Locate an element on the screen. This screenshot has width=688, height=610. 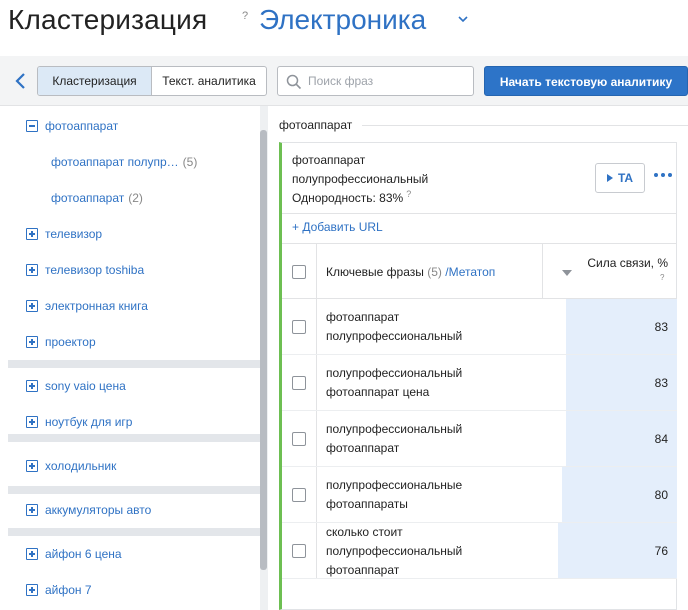
phrase-text: фотоаппарат полупрофессиональный is located at coordinates (431, 327).